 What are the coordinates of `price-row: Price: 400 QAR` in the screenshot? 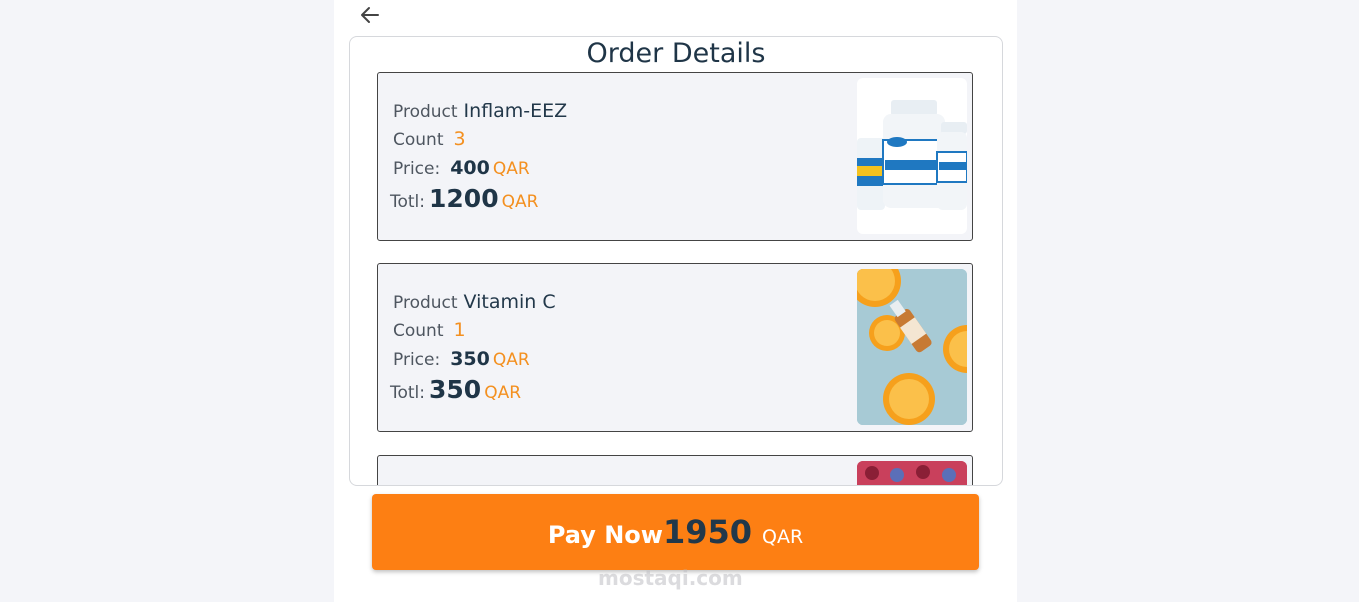 It's located at (461, 168).